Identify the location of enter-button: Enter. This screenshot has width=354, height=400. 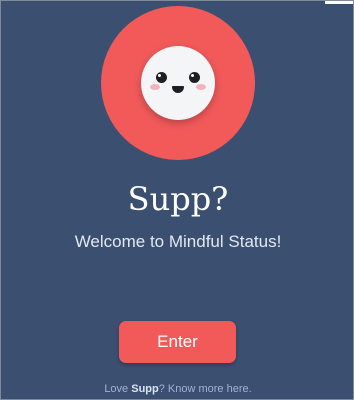
(177, 342).